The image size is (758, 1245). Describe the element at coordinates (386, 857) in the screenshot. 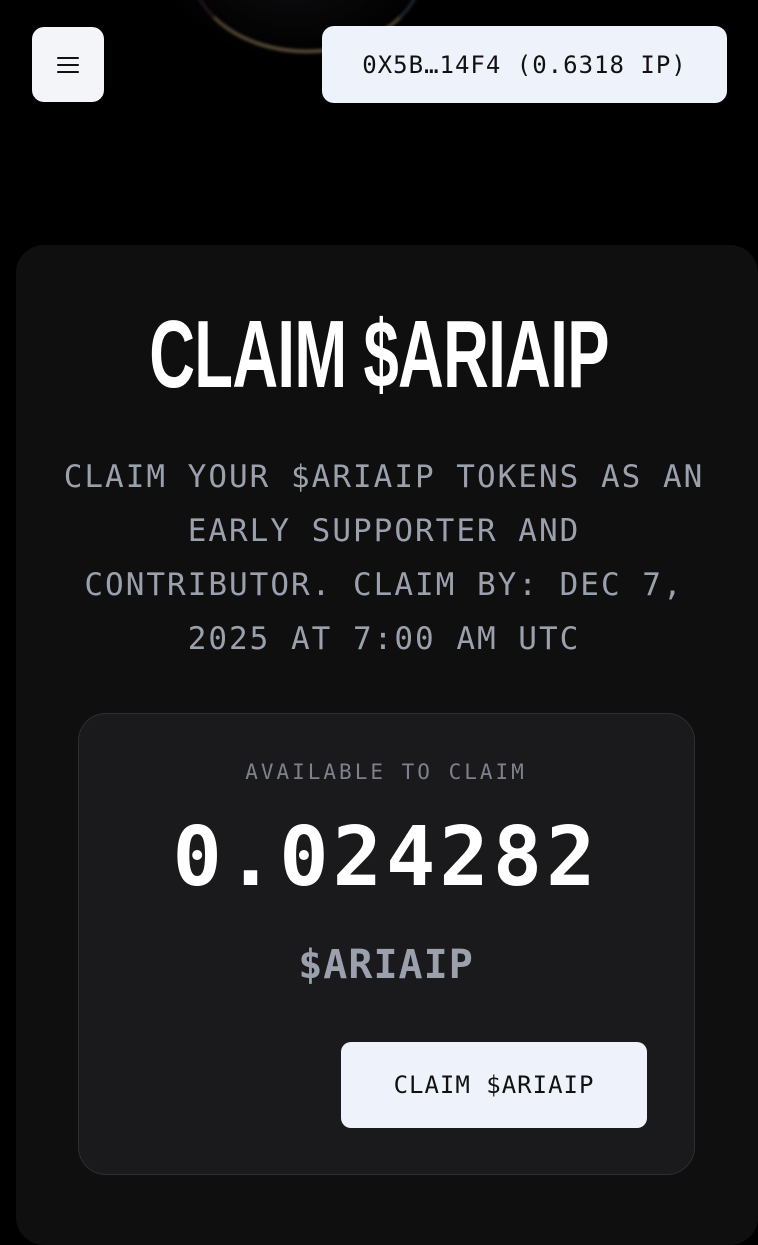

I see `claimable-amount: 0.024282` at that location.